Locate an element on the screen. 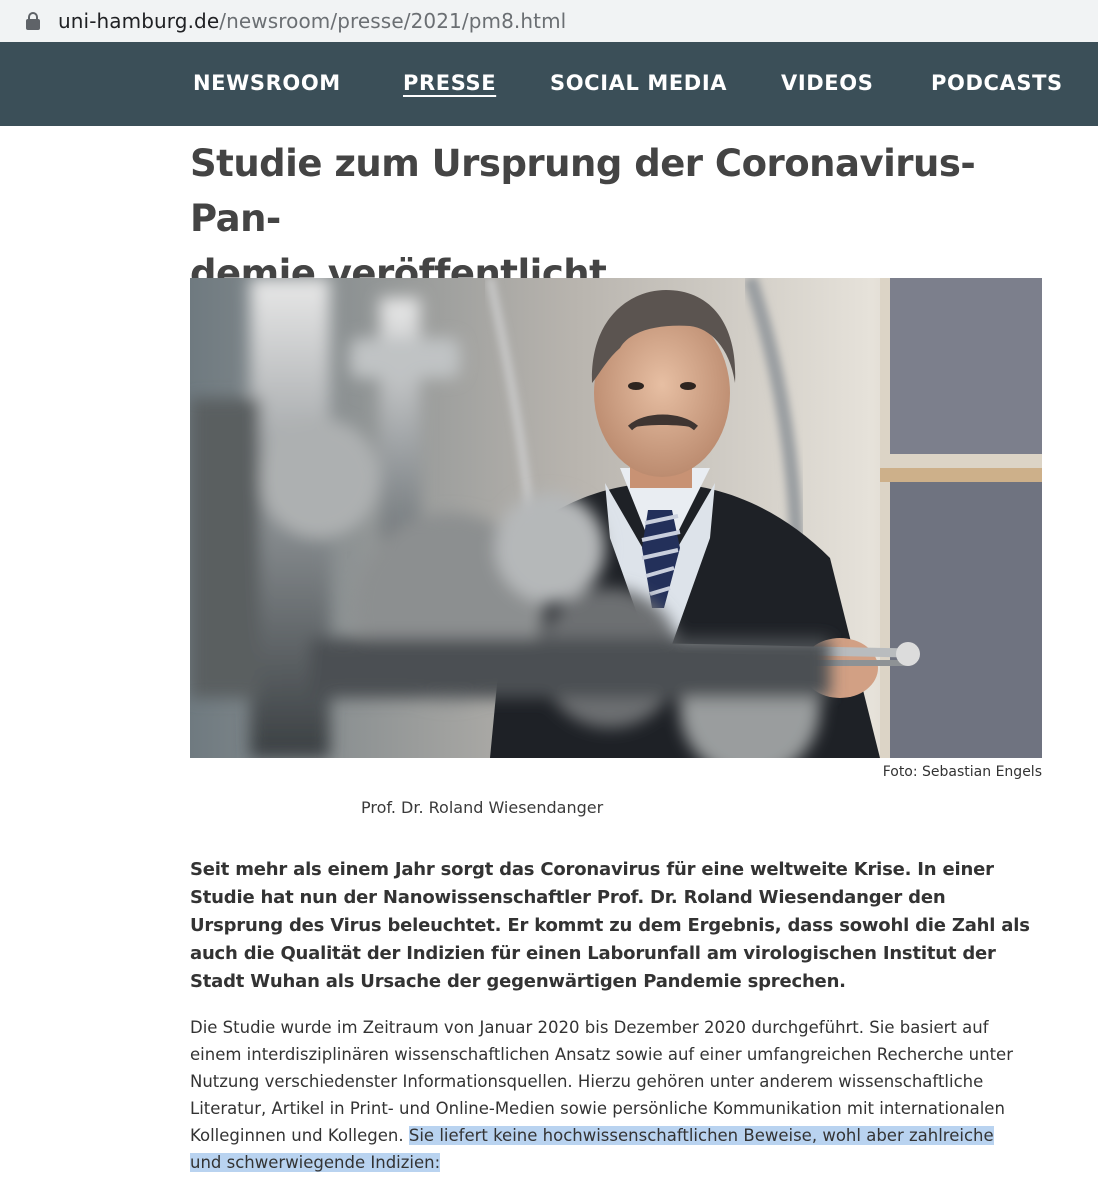 The height and width of the screenshot is (1200, 1098). nav-item-videos: VIDEOS is located at coordinates (827, 83).